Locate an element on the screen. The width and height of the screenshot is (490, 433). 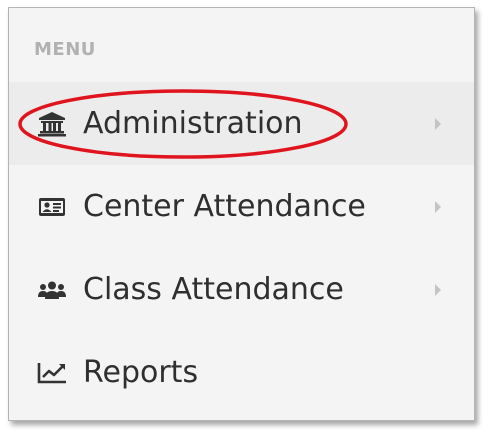
menu-item-label: Reports is located at coordinates (141, 372).